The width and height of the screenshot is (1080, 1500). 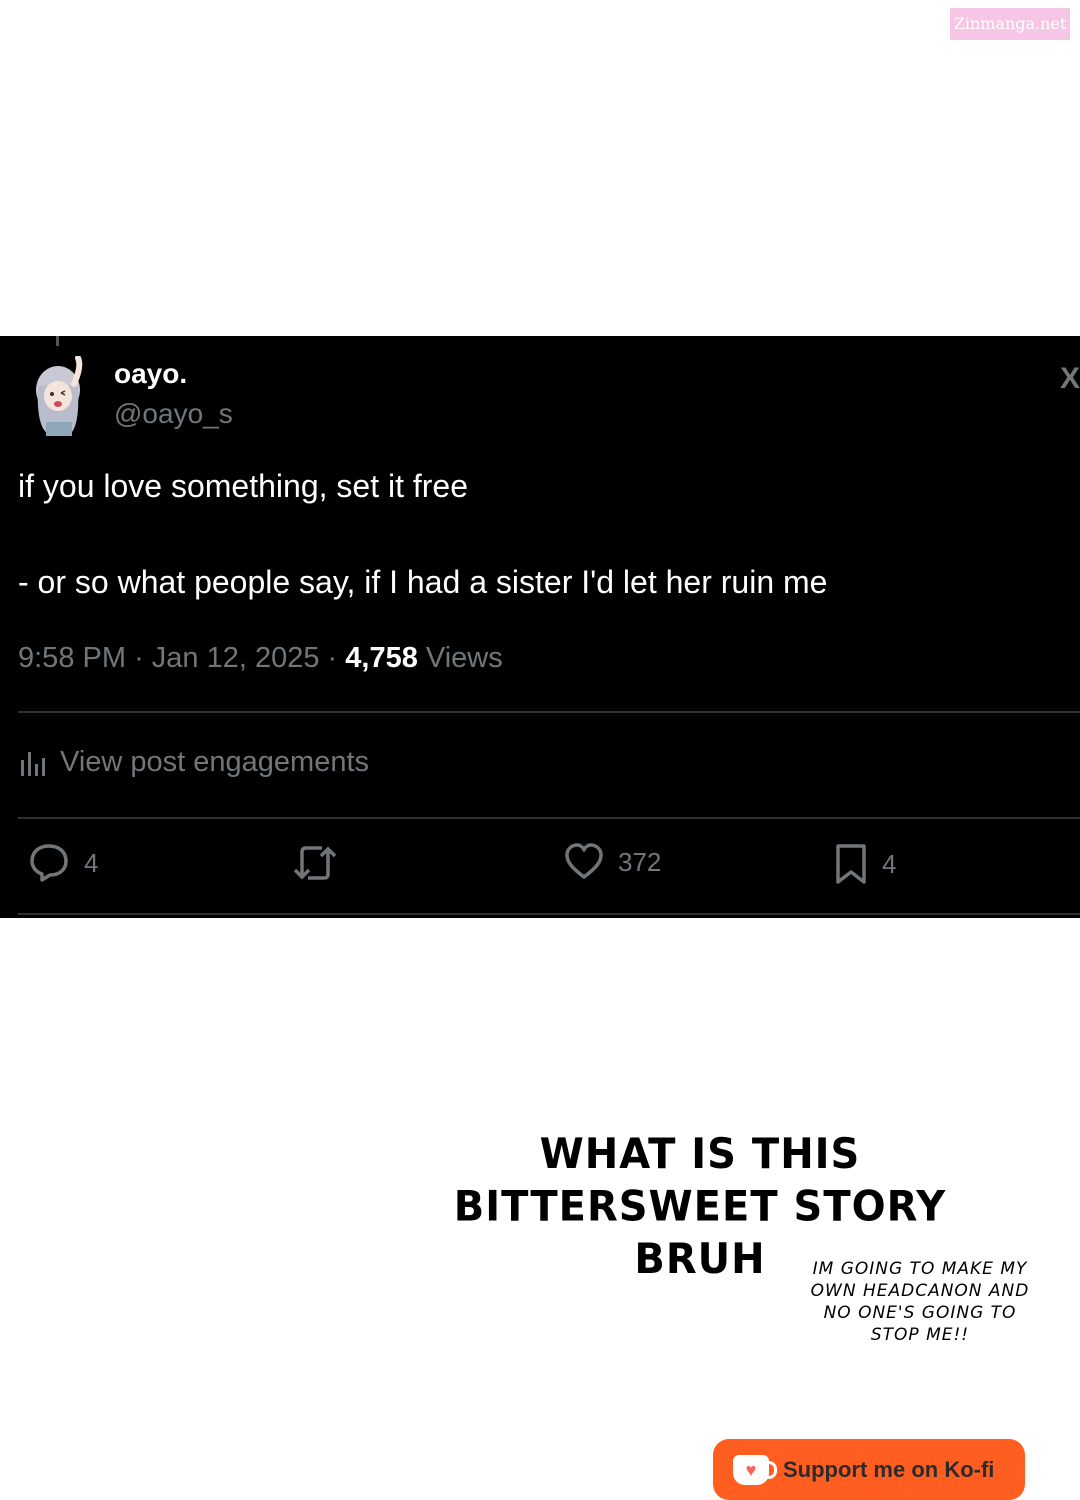 I want to click on analytics-icon, so click(x=33, y=763).